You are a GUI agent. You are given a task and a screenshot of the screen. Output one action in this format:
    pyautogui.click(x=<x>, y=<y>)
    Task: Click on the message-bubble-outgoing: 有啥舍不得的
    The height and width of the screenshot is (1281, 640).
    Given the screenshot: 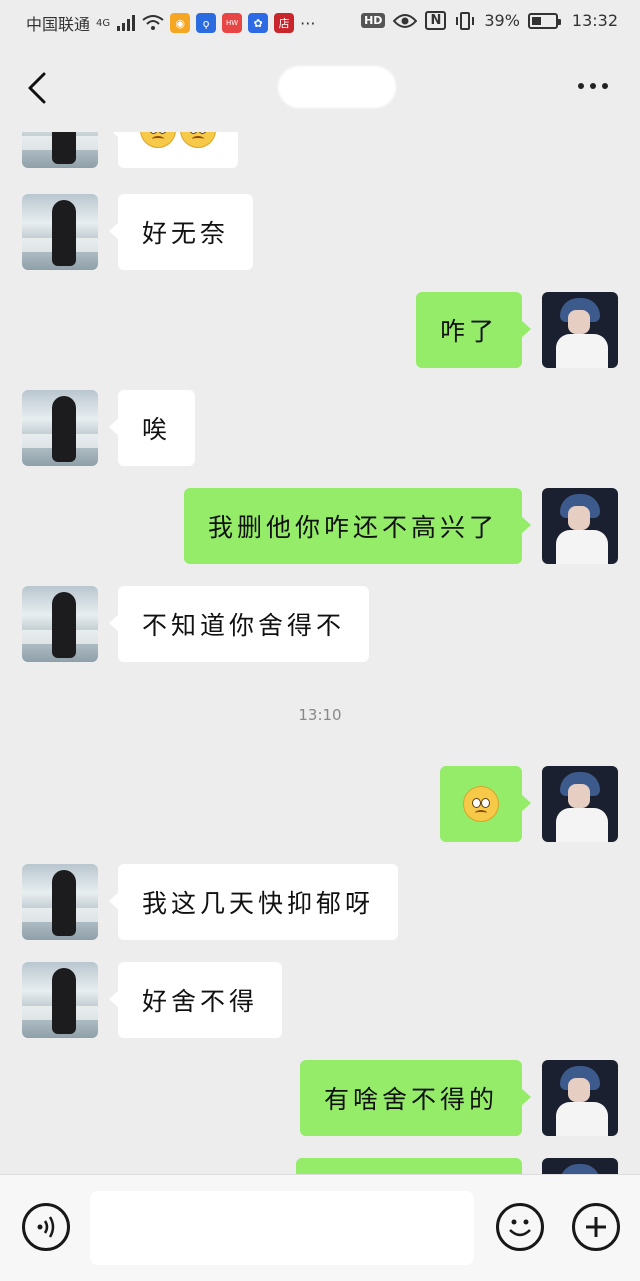 What is the action you would take?
    pyautogui.click(x=415, y=1098)
    